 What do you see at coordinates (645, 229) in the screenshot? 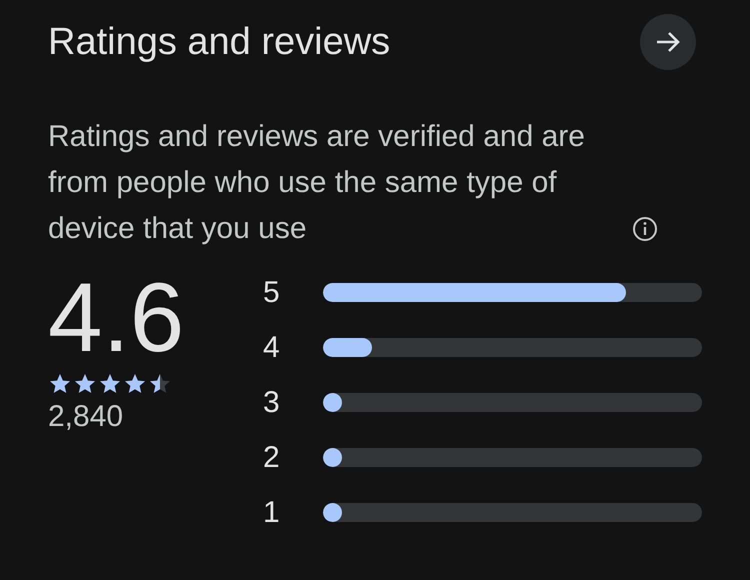
I see `info-icon` at bounding box center [645, 229].